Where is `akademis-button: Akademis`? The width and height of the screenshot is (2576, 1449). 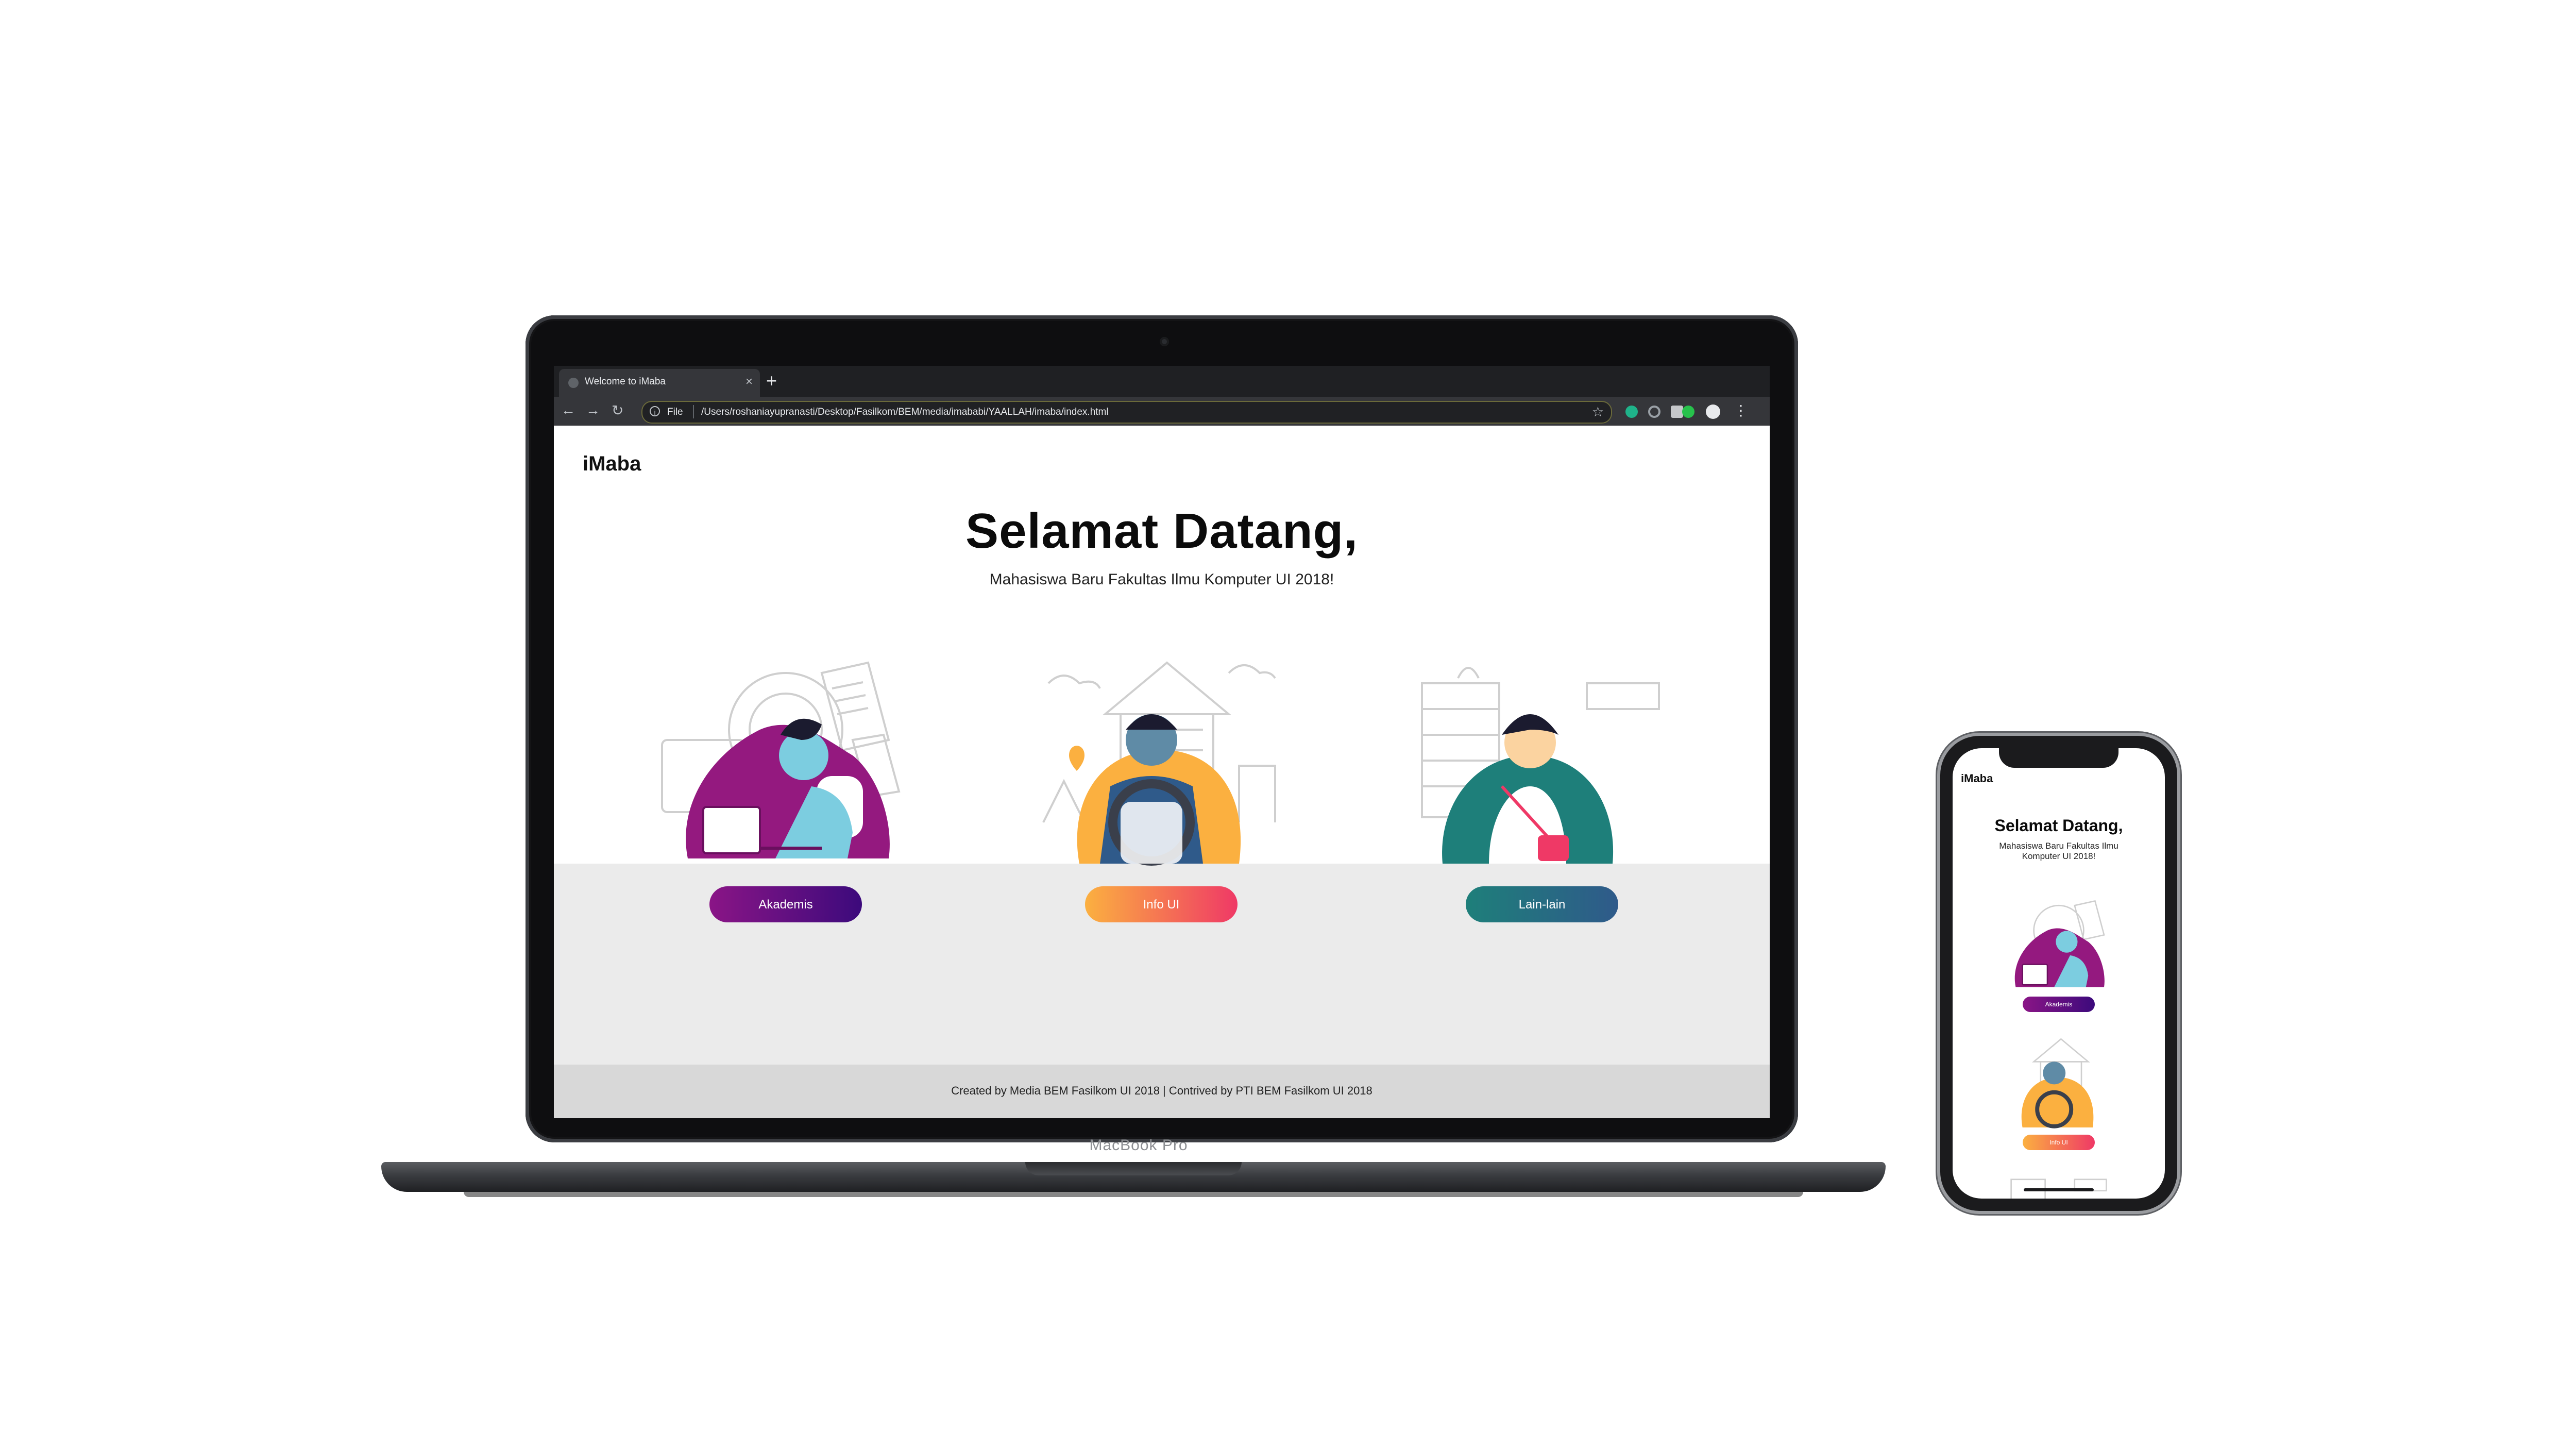
akademis-button: Akademis is located at coordinates (785, 904).